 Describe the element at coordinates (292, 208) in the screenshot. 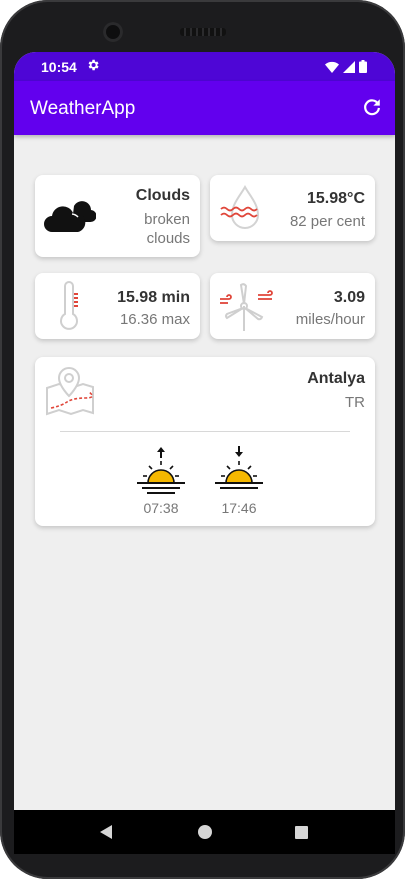

I see `humidity-card: 15.98°C 82 per cent` at that location.